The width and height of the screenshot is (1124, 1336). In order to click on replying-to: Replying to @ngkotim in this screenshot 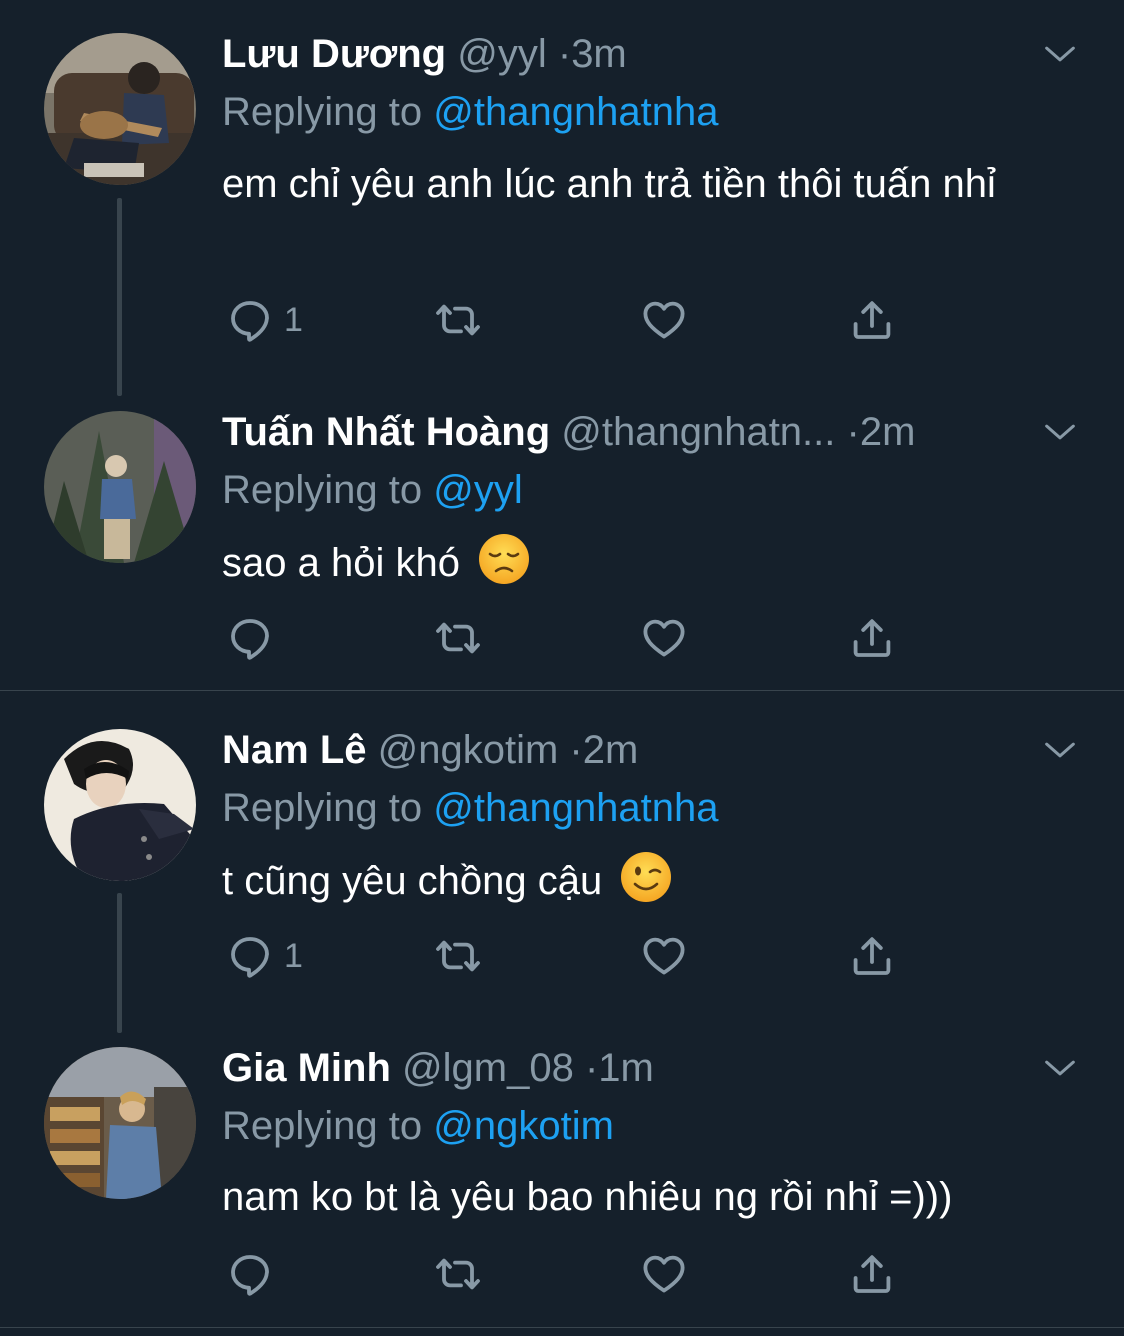, I will do `click(418, 1126)`.